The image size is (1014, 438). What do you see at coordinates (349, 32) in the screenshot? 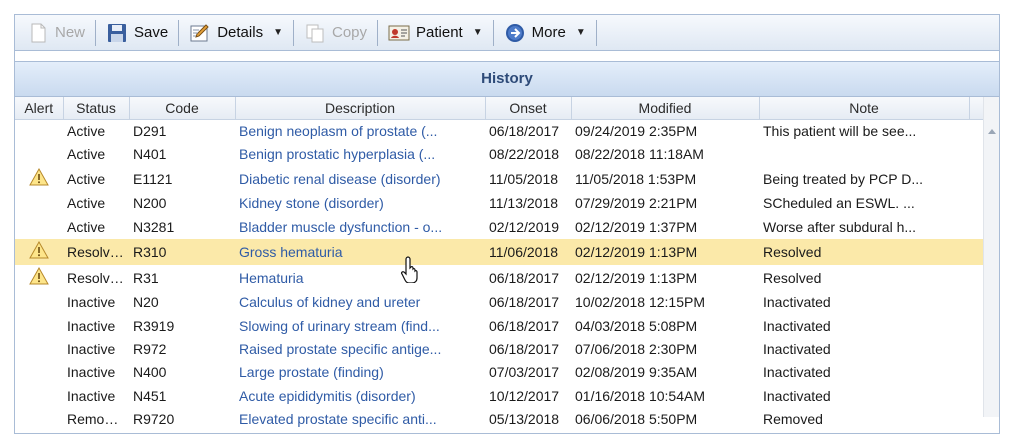
I see `copy-label: Copy` at bounding box center [349, 32].